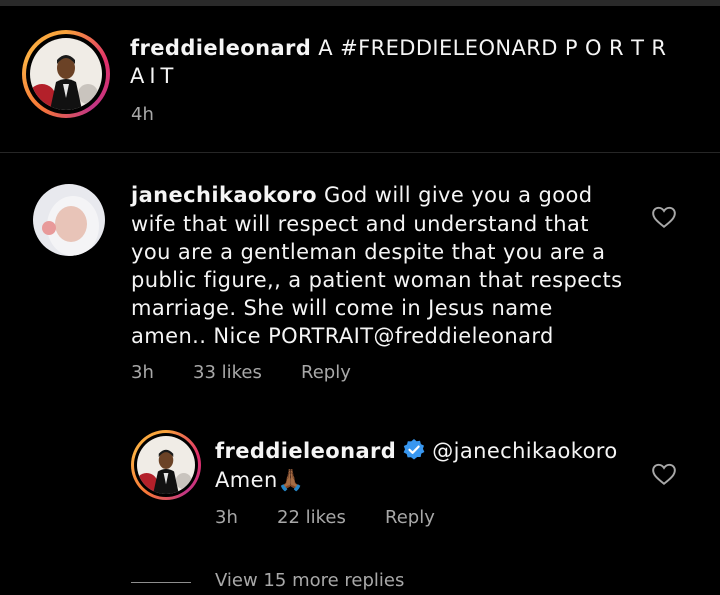  Describe the element at coordinates (69, 220) in the screenshot. I see `commenter-avatar` at that location.